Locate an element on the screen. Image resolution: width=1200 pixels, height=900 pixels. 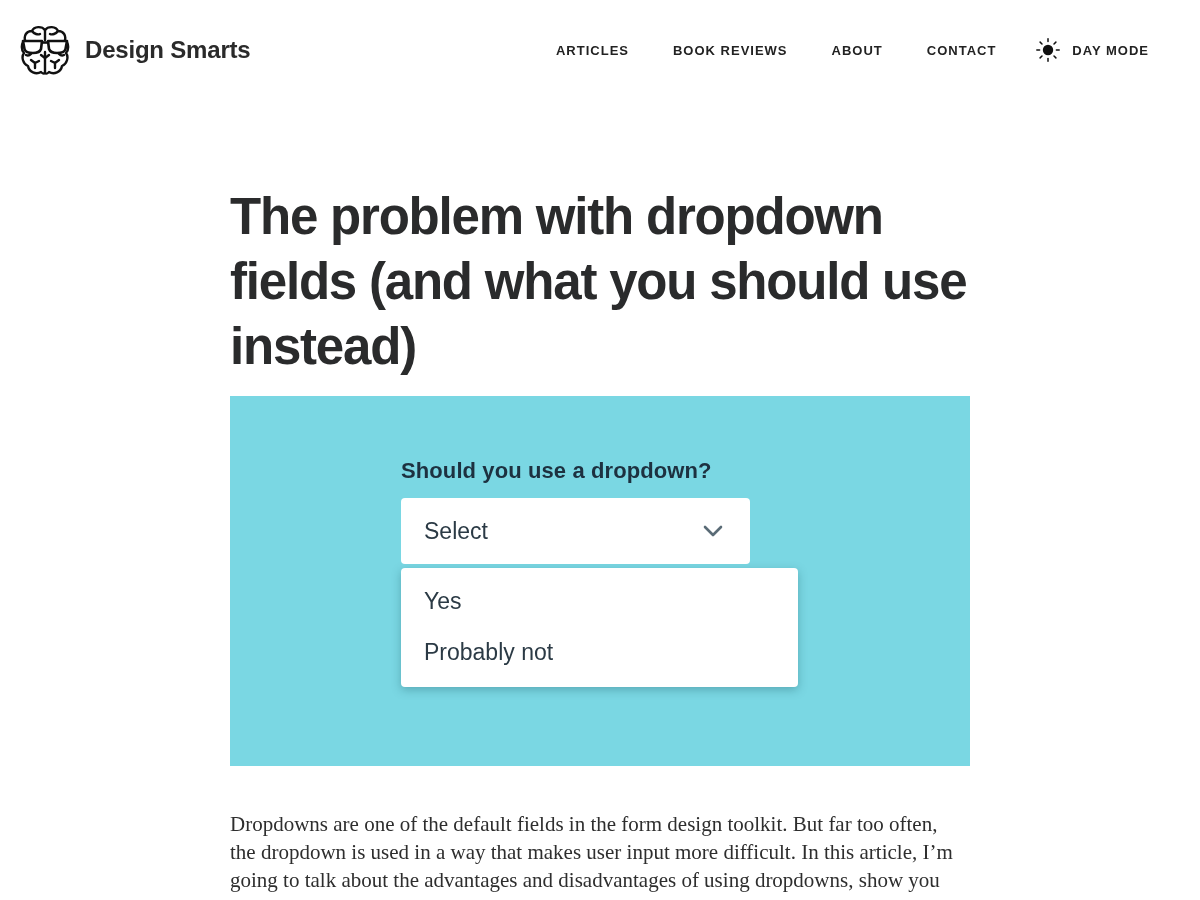
nav-link: ARTICLES is located at coordinates (592, 50).